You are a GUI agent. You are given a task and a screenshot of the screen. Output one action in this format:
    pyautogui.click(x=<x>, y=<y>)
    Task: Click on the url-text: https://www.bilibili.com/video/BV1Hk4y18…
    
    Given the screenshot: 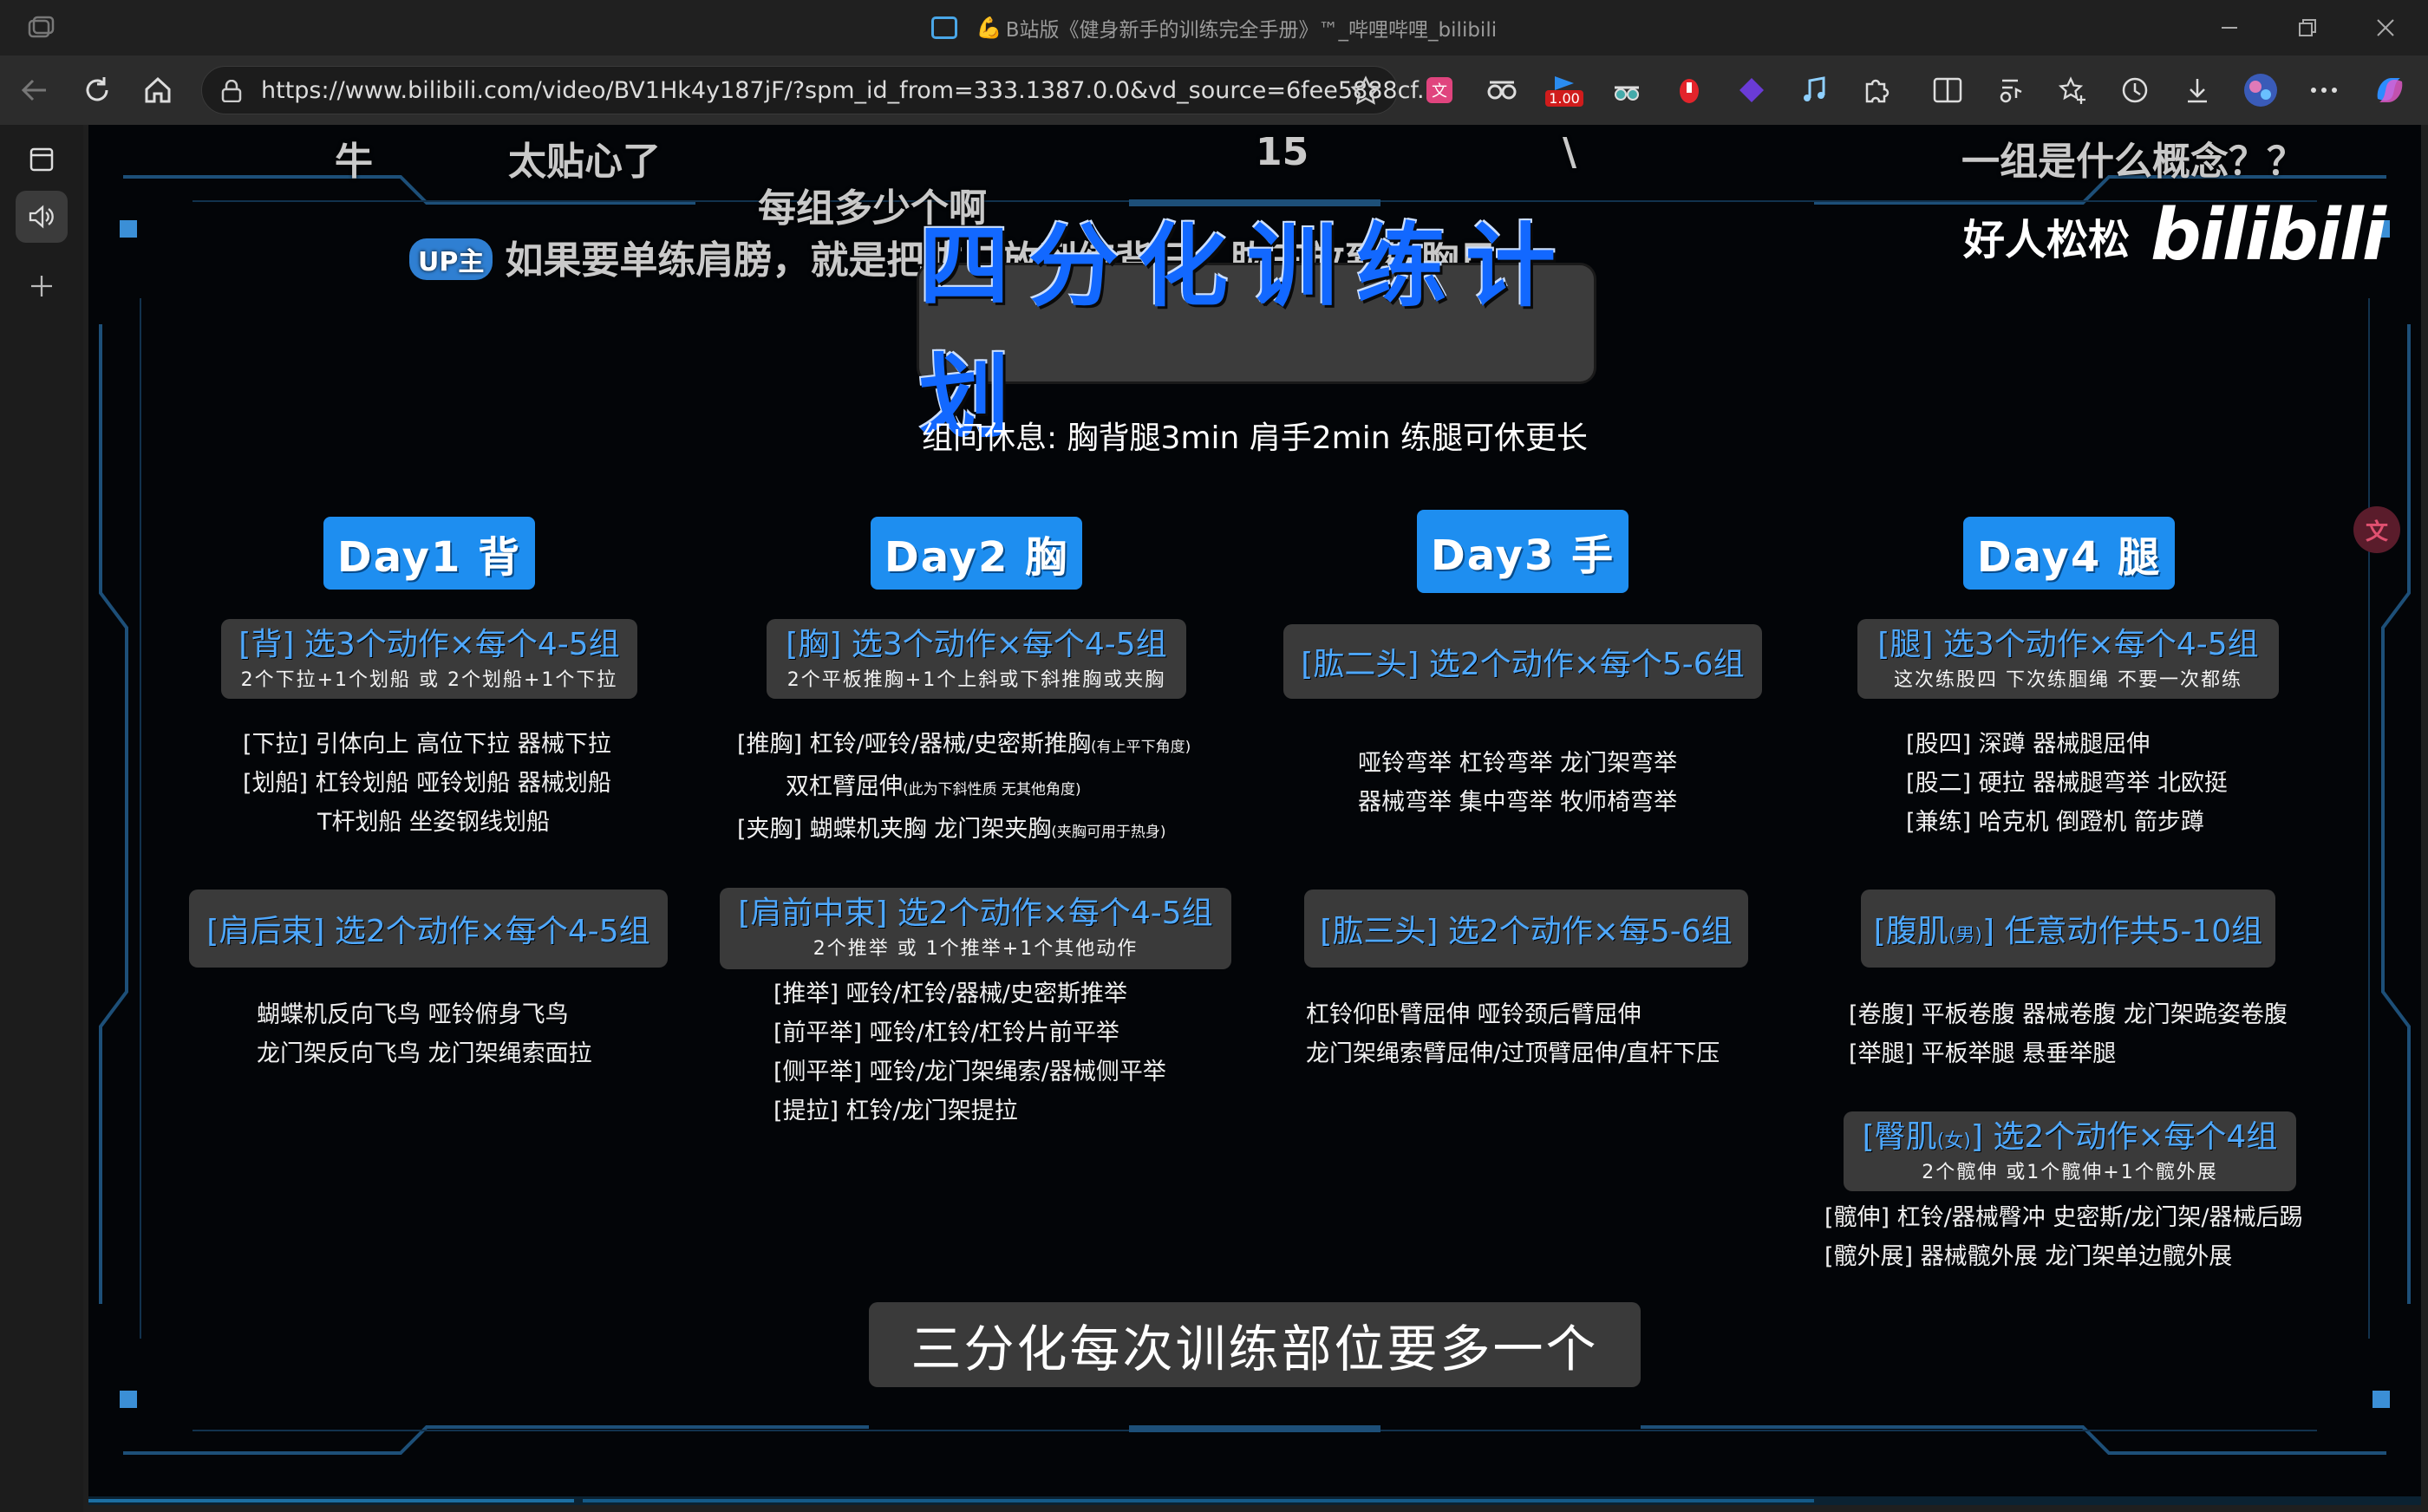 What is the action you would take?
    pyautogui.click(x=850, y=91)
    